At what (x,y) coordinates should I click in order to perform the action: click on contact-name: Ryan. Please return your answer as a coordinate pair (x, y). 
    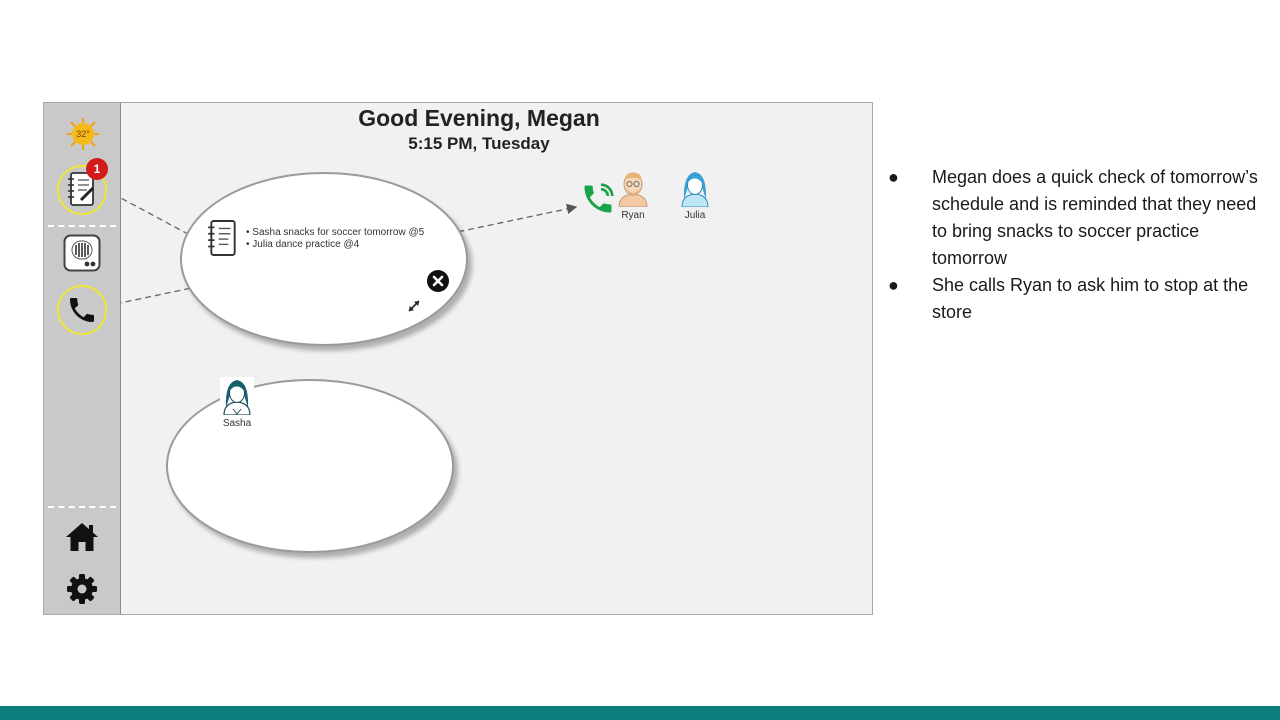
    Looking at the image, I should click on (633, 215).